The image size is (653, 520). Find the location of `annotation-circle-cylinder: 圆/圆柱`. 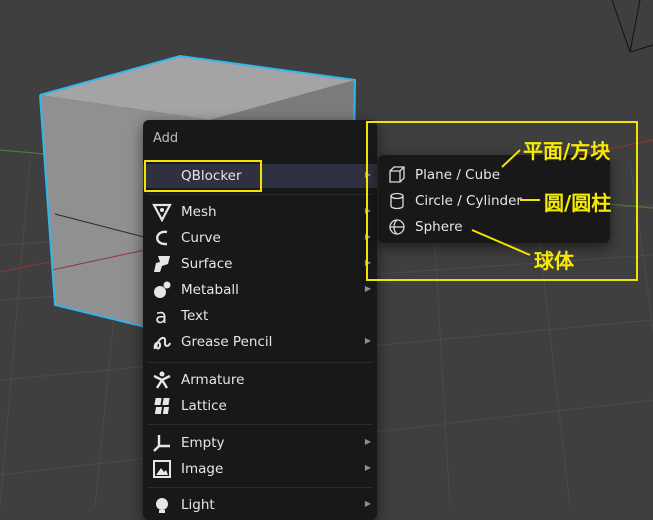

annotation-circle-cylinder: 圆/圆柱 is located at coordinates (578, 203).